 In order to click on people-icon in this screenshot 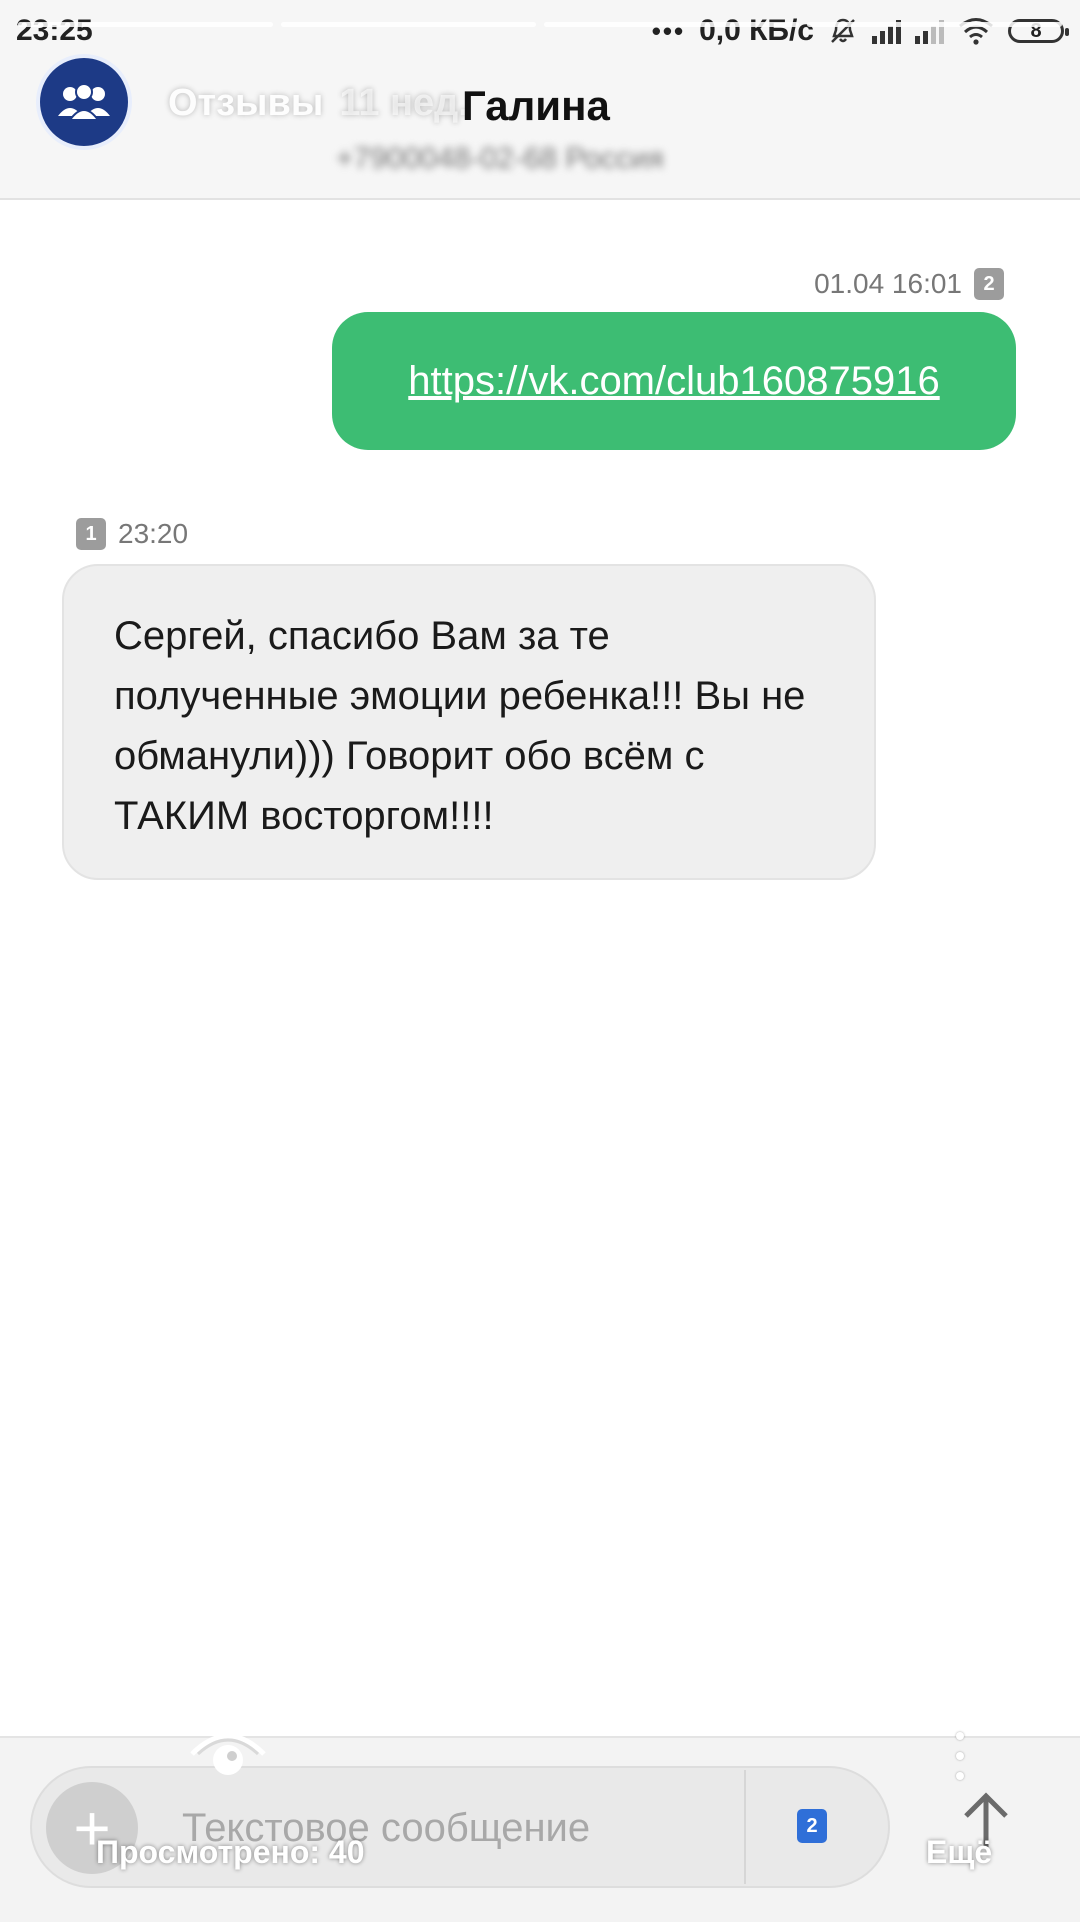, I will do `click(84, 102)`.